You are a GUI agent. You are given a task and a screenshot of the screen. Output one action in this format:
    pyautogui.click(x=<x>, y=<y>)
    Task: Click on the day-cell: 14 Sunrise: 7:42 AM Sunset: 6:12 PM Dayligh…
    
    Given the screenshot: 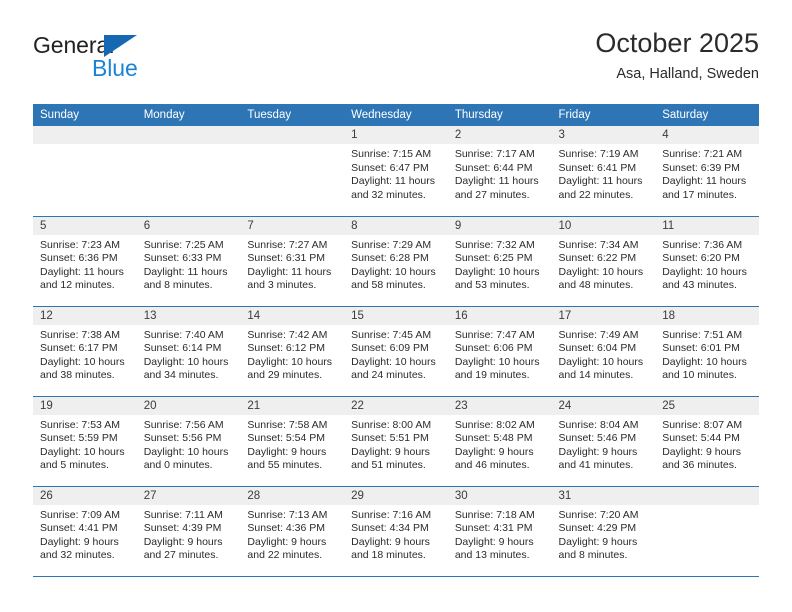 What is the action you would take?
    pyautogui.click(x=292, y=350)
    